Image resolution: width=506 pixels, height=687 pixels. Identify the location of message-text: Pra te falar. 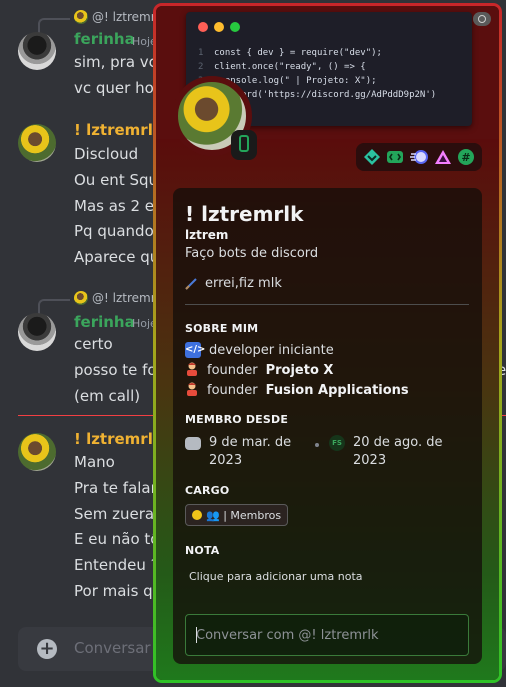
(115, 488).